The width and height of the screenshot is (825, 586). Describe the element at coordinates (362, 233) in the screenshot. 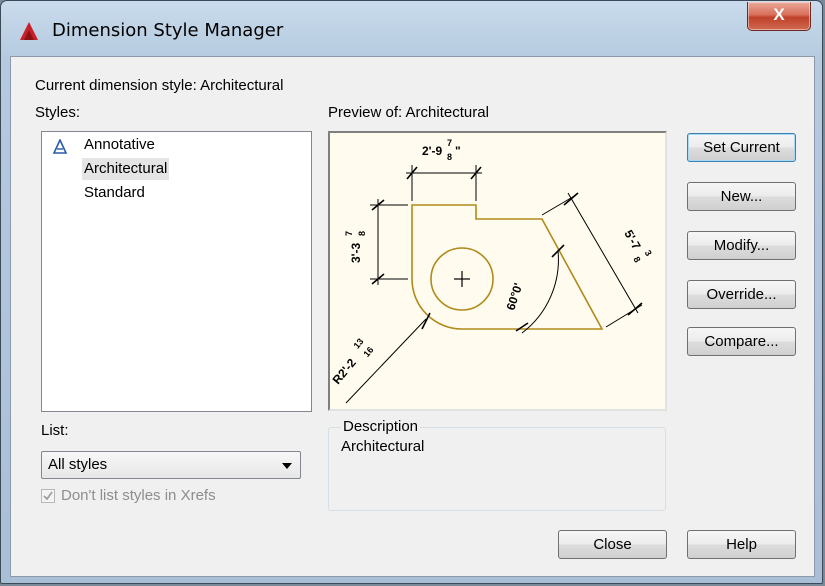

I see `left-frac-den: 8` at that location.